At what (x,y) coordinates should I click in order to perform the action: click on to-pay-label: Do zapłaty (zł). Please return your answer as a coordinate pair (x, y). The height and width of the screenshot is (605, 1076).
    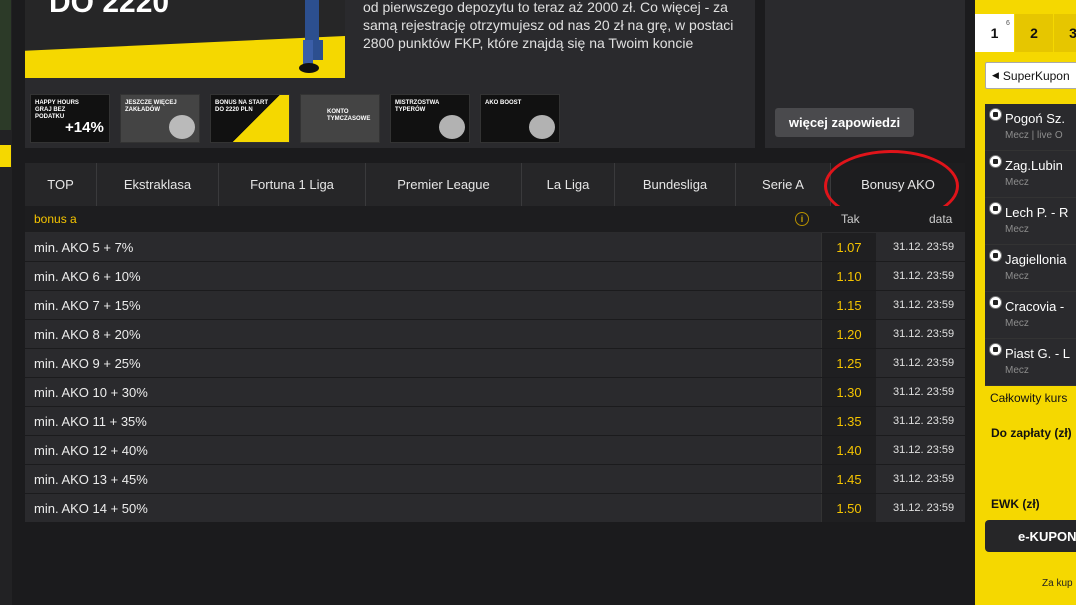
    Looking at the image, I should click on (1031, 433).